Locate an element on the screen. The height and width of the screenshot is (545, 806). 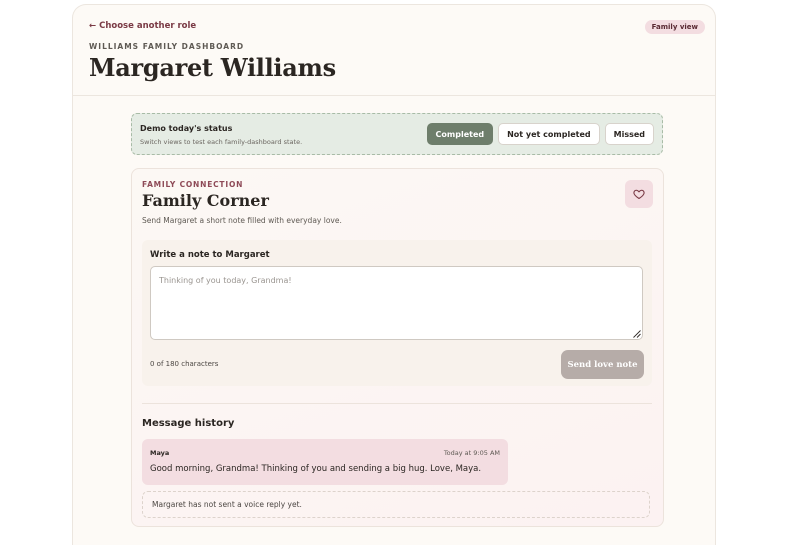
heart-icon is located at coordinates (639, 194).